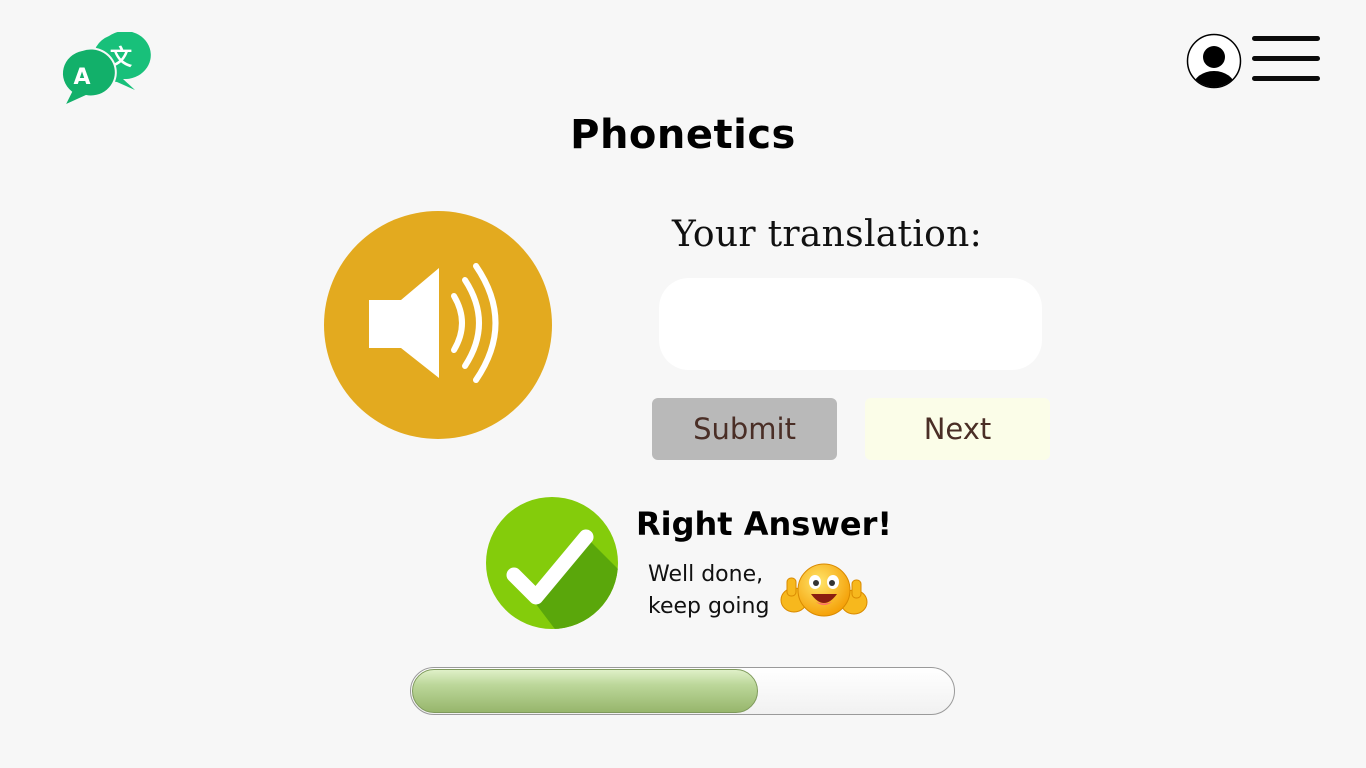  Describe the element at coordinates (1286, 38) in the screenshot. I see `hamburger-menu-icon` at that location.